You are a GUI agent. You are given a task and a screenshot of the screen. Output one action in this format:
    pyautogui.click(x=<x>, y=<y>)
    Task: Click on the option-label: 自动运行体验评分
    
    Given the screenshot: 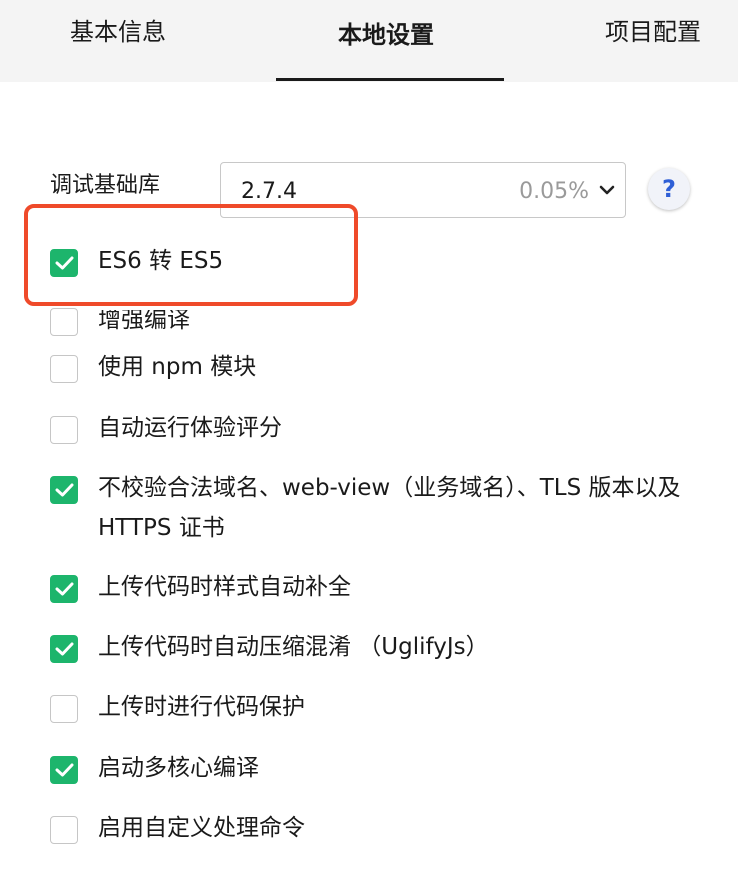 What is the action you would take?
    pyautogui.click(x=190, y=428)
    